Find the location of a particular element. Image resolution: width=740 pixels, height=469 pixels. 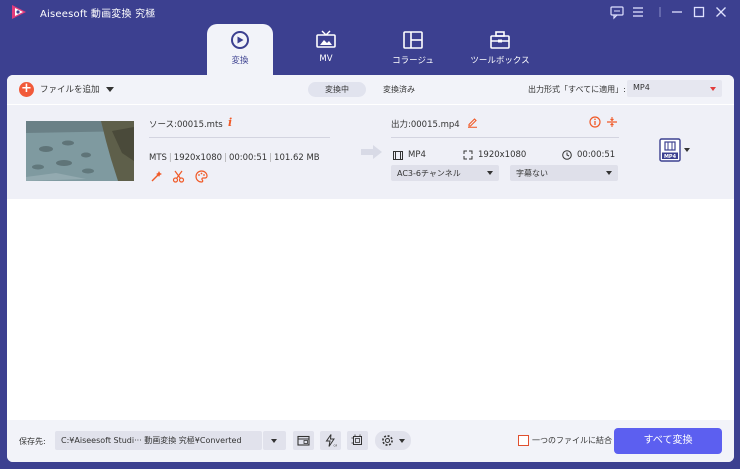

video-thumbnail is located at coordinates (80, 151).